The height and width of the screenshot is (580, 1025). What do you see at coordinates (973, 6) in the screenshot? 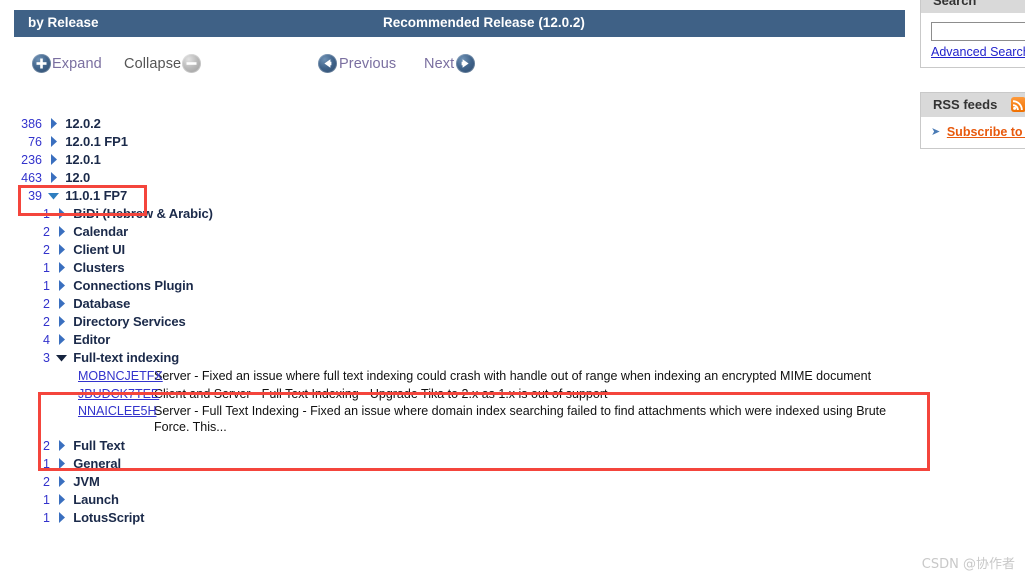
I see `search-panel-title: Search` at bounding box center [973, 6].